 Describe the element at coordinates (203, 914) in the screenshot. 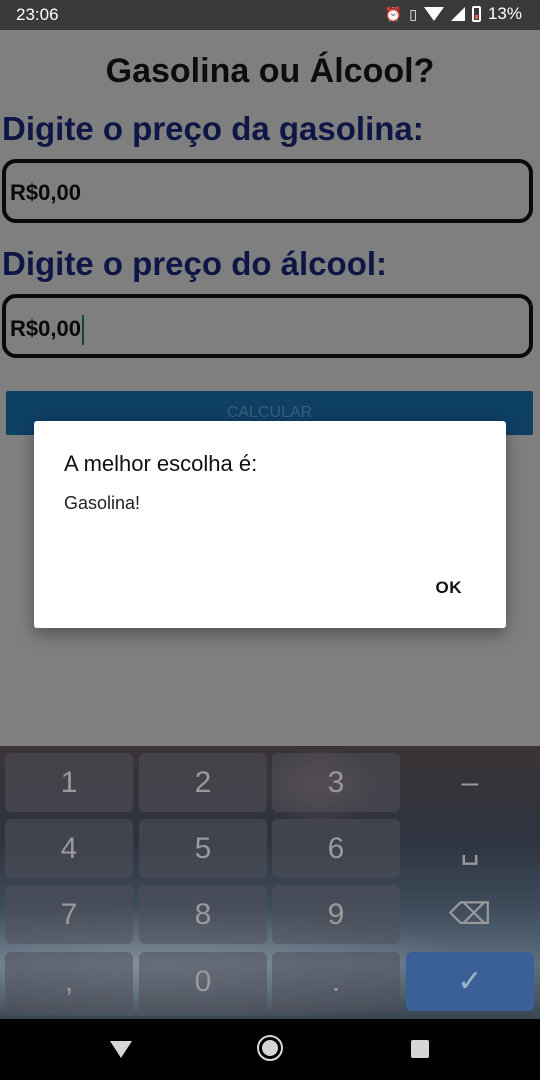

I see `key-8: 8` at that location.